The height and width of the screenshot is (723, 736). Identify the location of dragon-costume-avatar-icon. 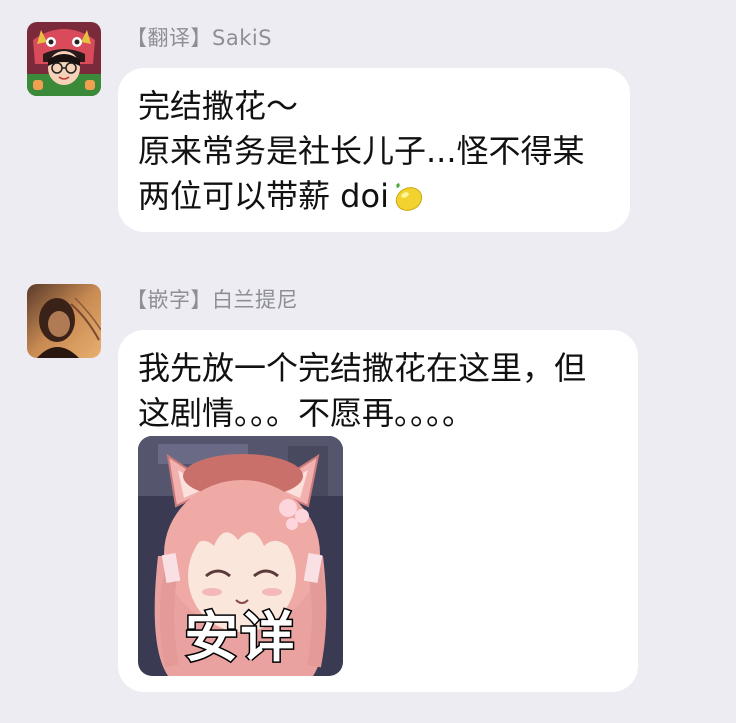
(64, 59).